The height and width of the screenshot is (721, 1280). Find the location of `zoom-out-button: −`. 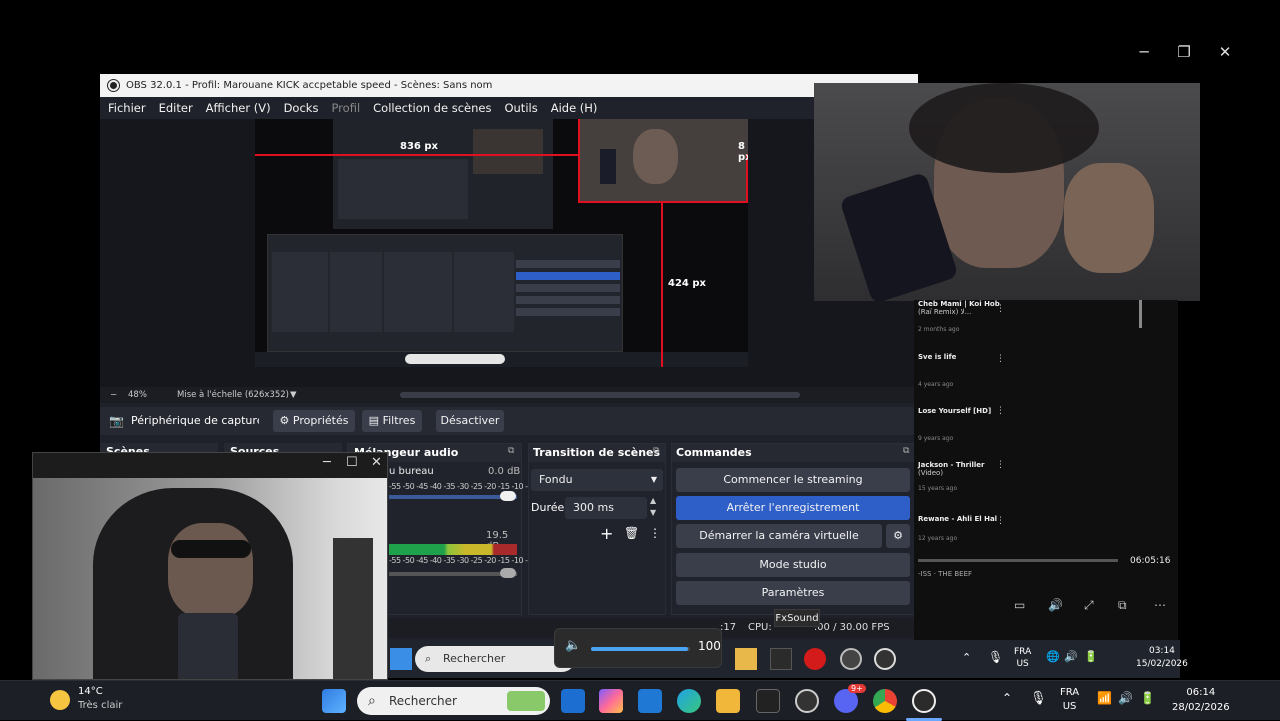

zoom-out-button: − is located at coordinates (113, 395).